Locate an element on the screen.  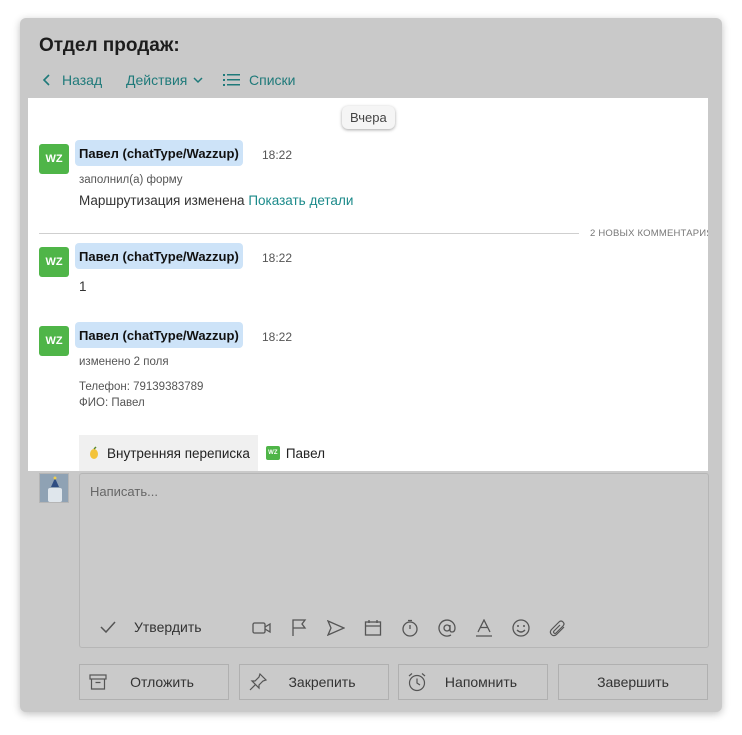
finish-button: Завершить is located at coordinates (633, 682).